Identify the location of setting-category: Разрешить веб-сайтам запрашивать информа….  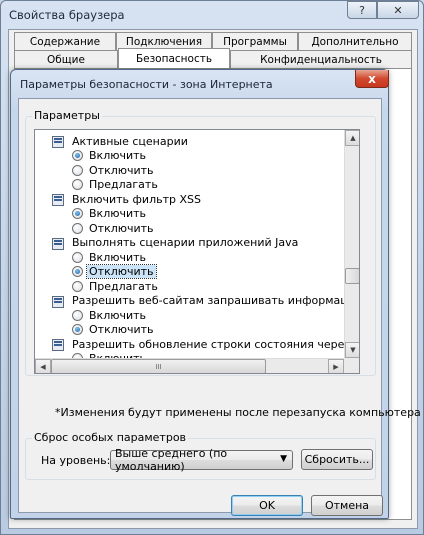
(205, 301).